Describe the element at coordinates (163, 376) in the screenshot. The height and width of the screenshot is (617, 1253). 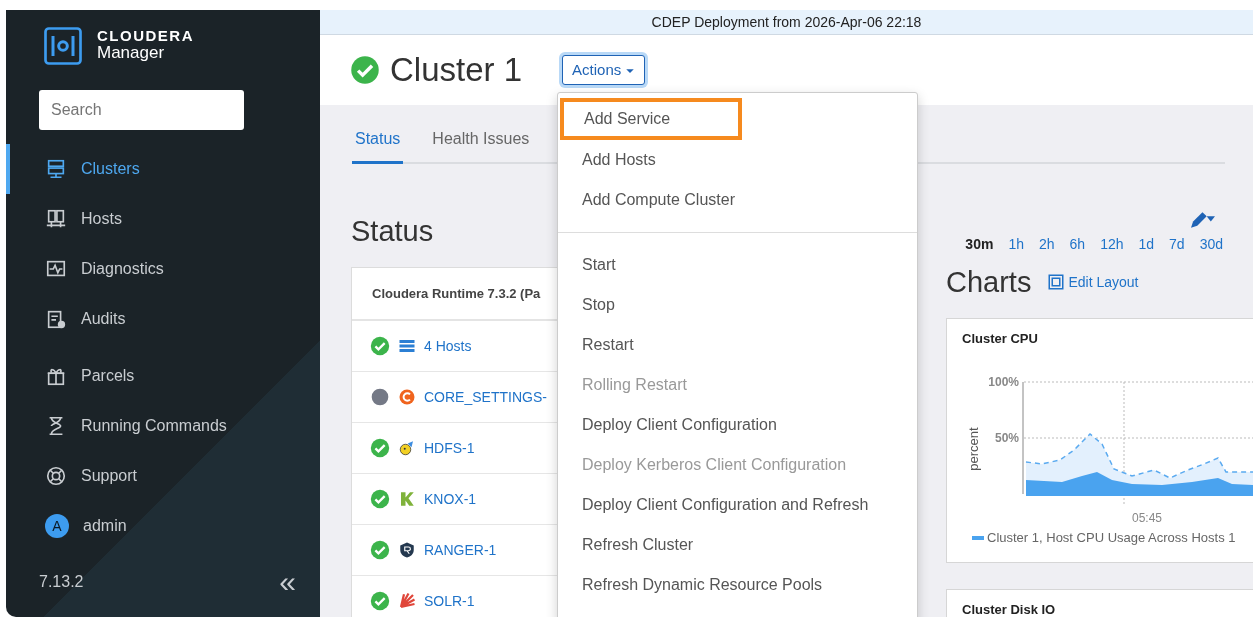
I see `sidebar-item: Parcels` at that location.